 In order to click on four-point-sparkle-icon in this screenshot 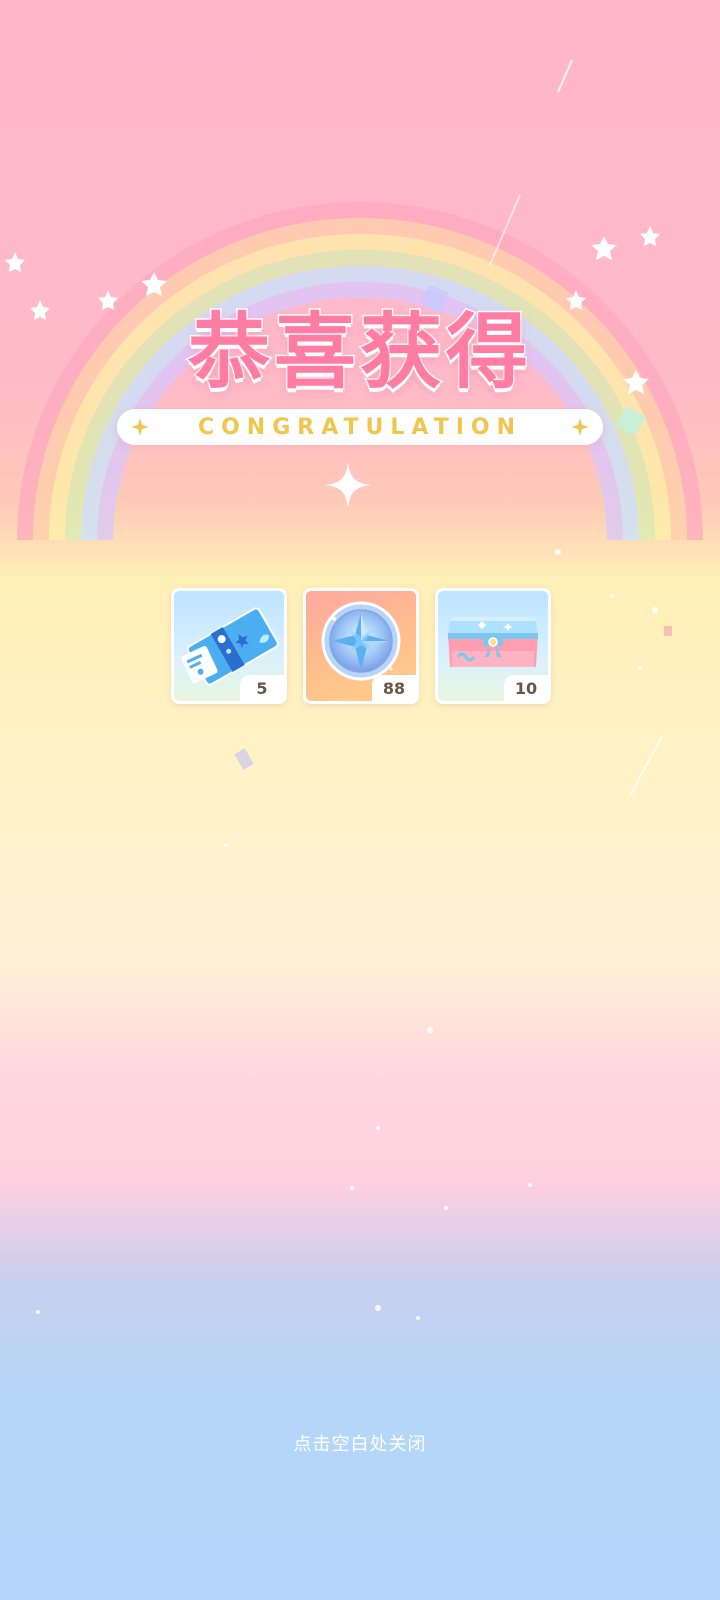, I will do `click(348, 485)`.